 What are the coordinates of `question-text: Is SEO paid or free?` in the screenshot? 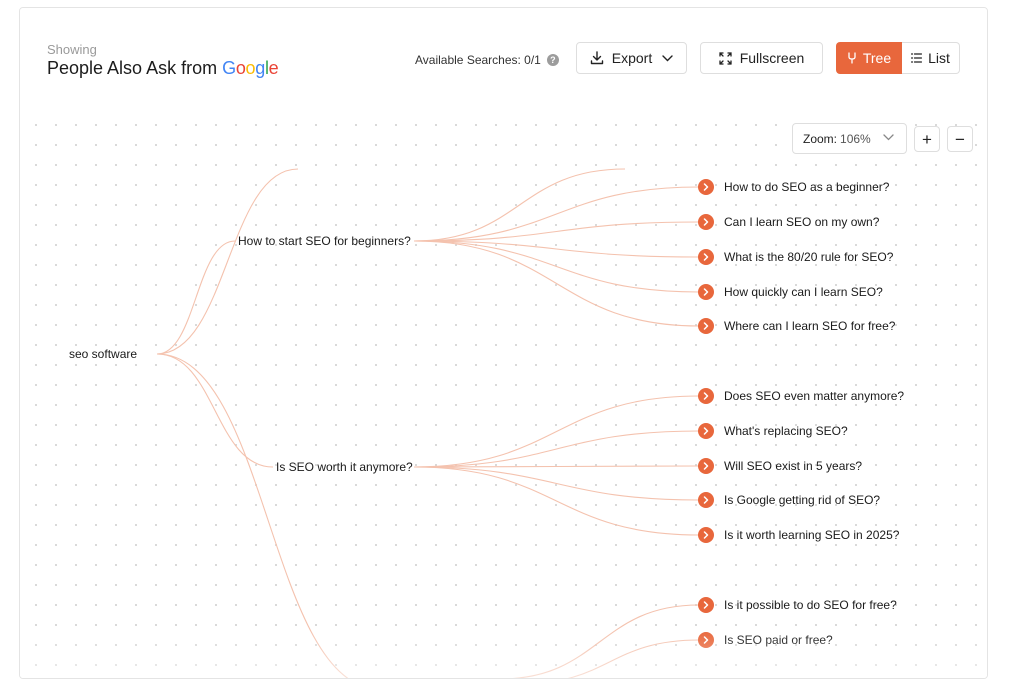 It's located at (778, 640).